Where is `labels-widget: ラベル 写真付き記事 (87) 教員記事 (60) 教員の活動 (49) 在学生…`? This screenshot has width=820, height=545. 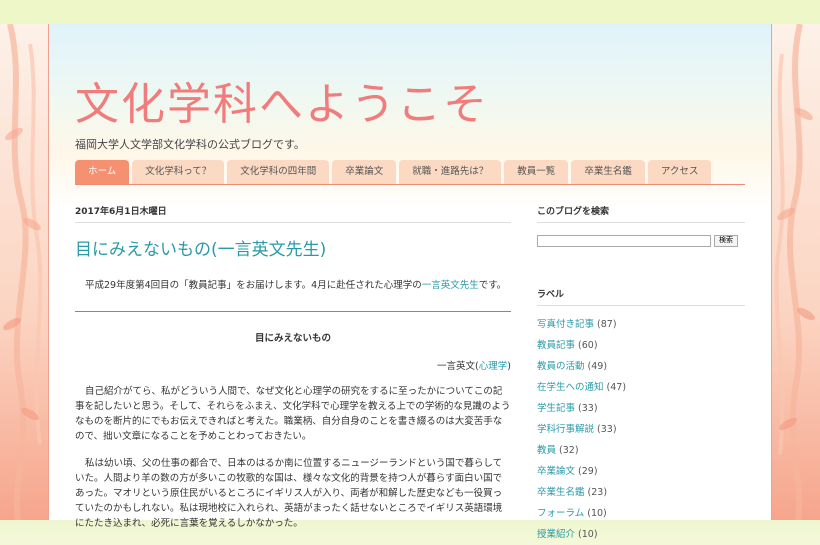 labels-widget: ラベル 写真付き記事 (87) 教員記事 (60) 教員の活動 (49) 在学生… is located at coordinates (641, 416).